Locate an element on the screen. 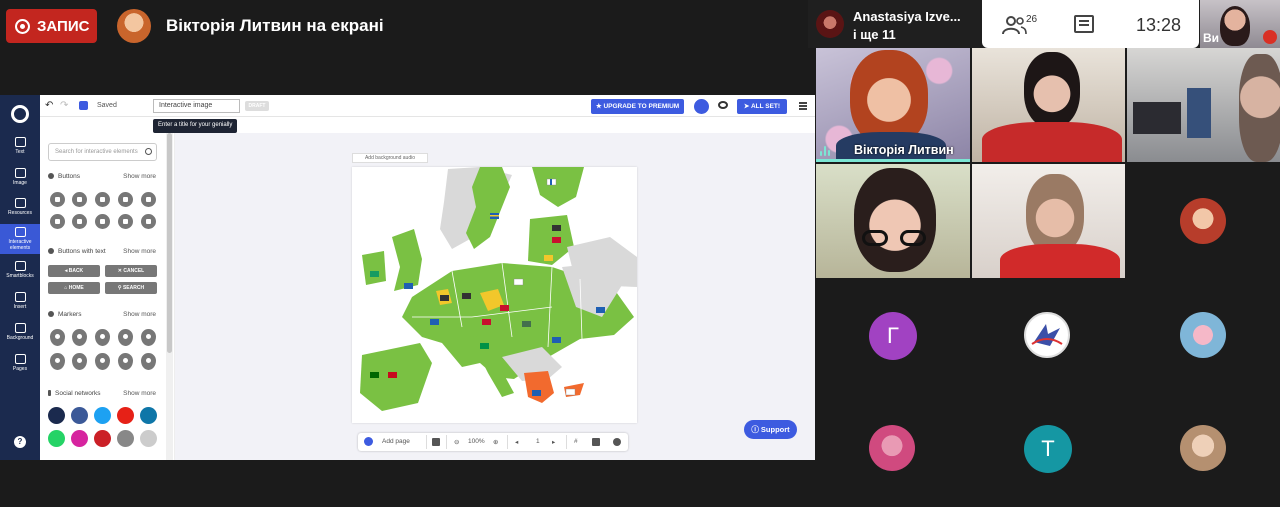  nav-smartblocks: Smartblocks is located at coordinates (20, 270).